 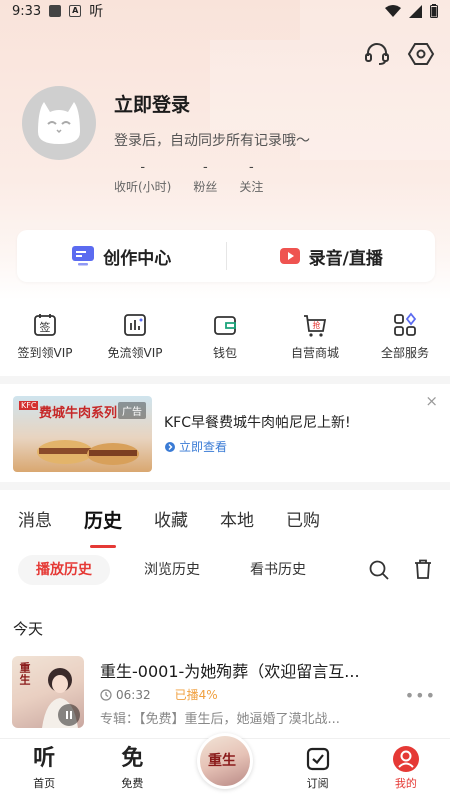 I want to click on service-label: 全部服务, so click(x=404, y=353).